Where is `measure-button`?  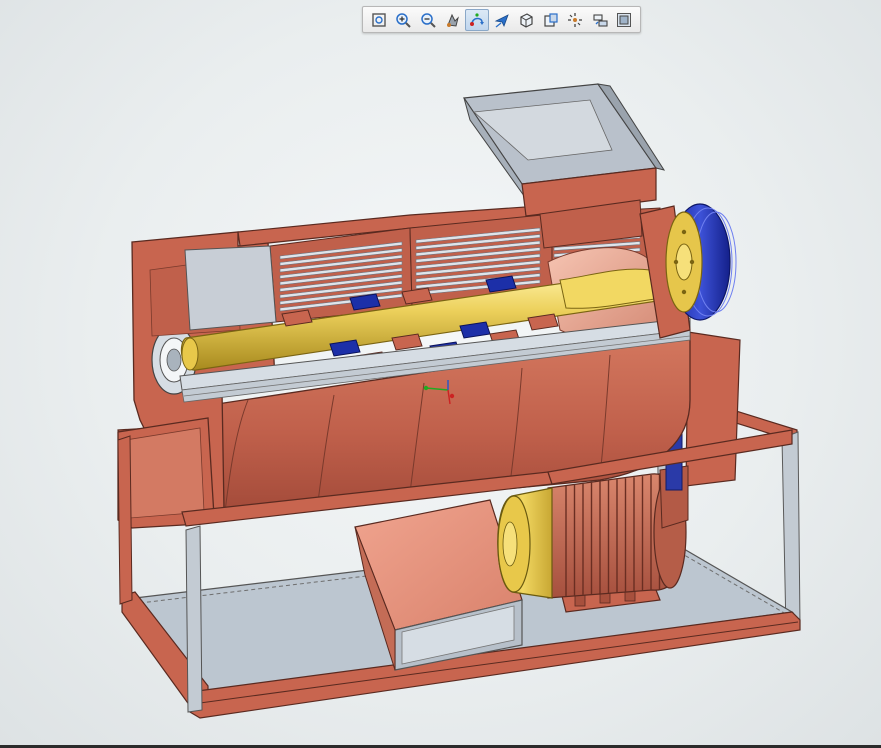 measure-button is located at coordinates (600, 20).